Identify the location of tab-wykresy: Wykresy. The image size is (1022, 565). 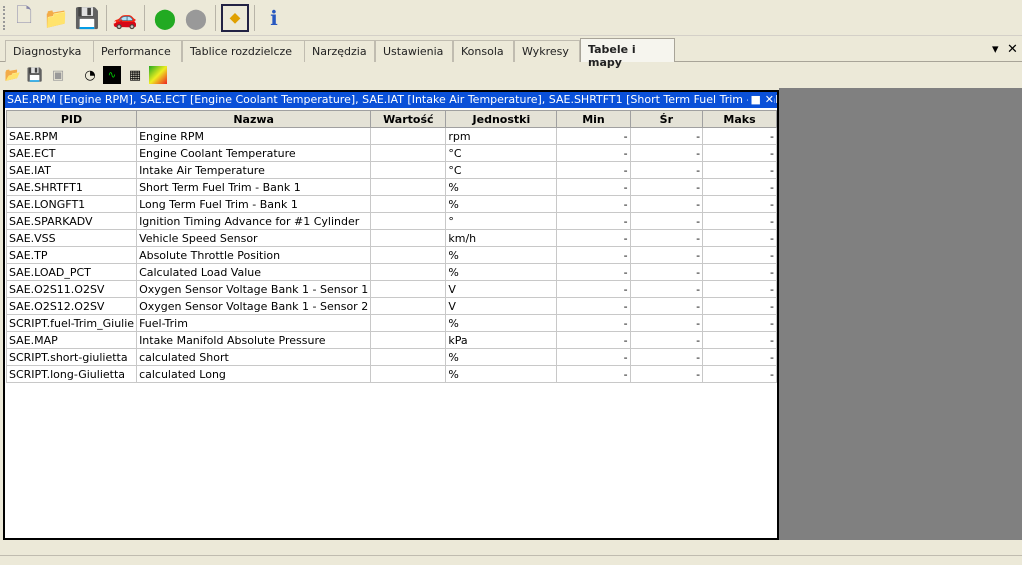
(547, 51).